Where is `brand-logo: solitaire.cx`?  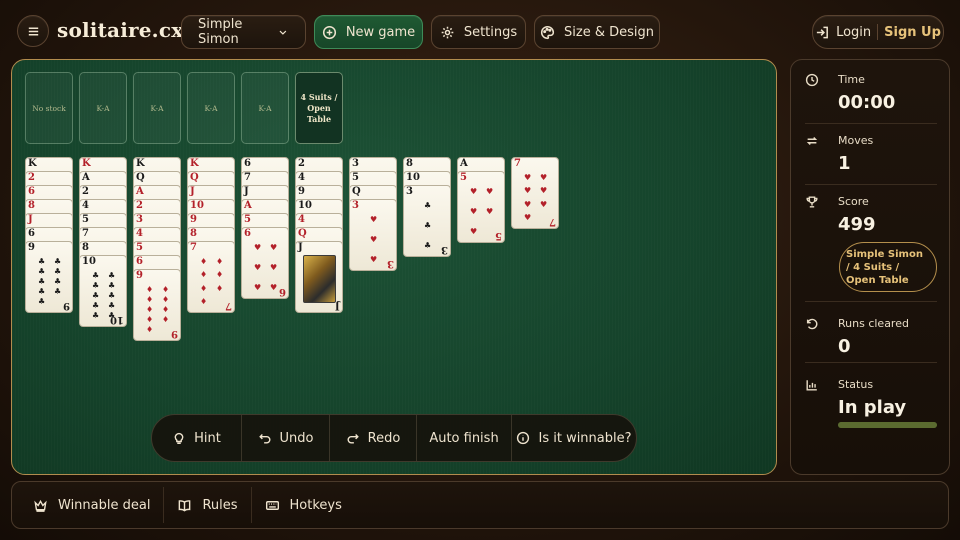
brand-logo: solitaire.cx is located at coordinates (120, 30).